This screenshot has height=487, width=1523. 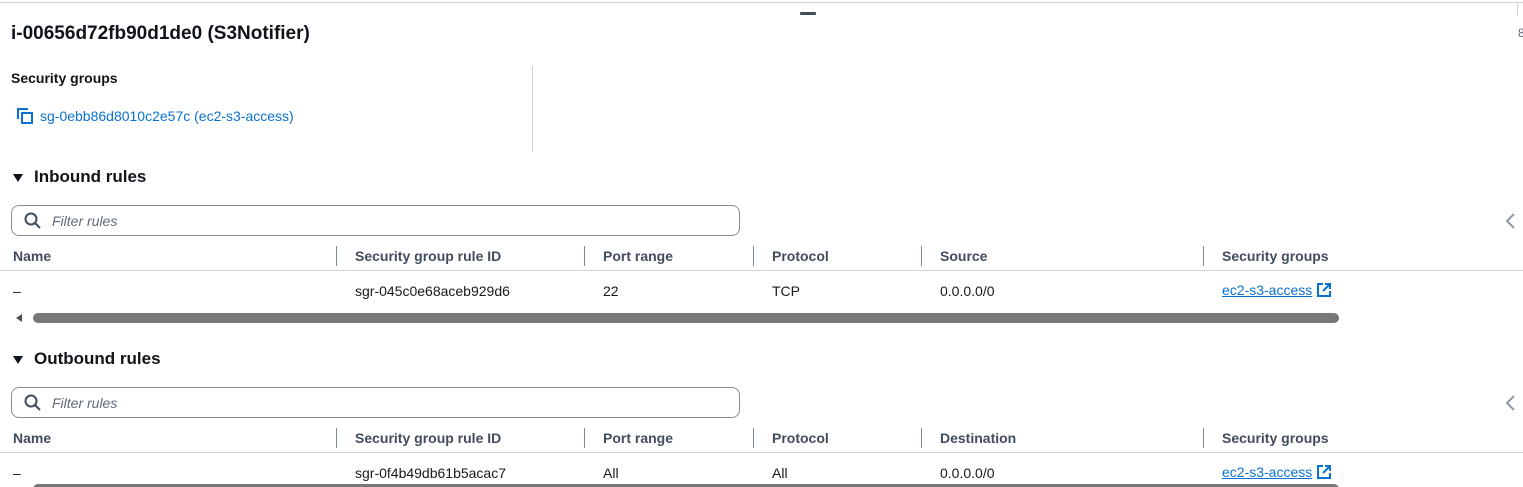 I want to click on inbound-rules-toggle: Inbound rules, so click(x=79, y=177).